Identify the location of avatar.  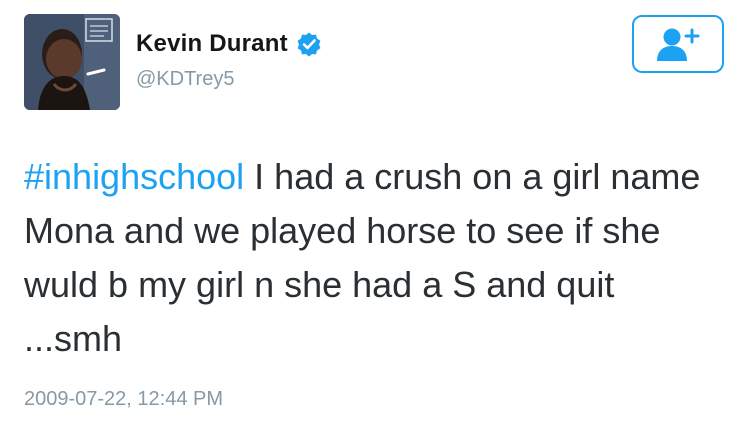
(72, 62).